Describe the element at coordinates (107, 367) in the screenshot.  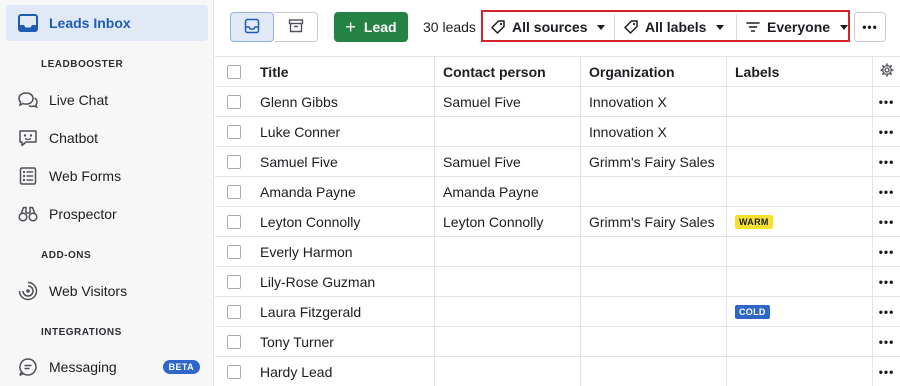
I see `sidebar-item-messaging: Messaging BETA` at that location.